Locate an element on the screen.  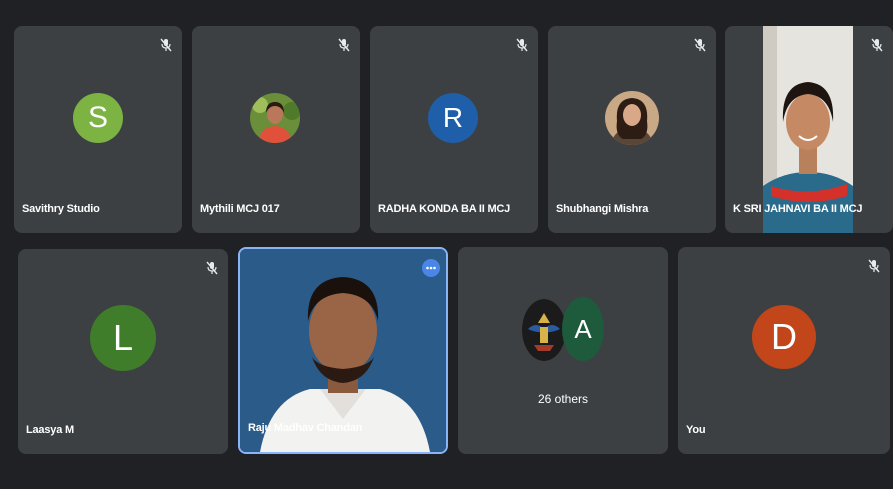
avatar-initial: A is located at coordinates (583, 328).